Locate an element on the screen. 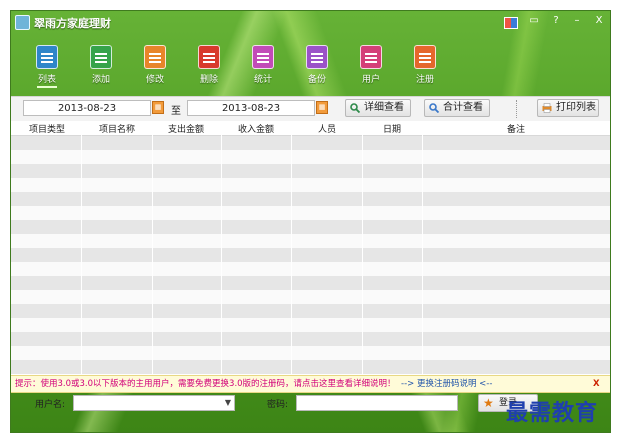  print-list-button: 打印列表 is located at coordinates (568, 108).